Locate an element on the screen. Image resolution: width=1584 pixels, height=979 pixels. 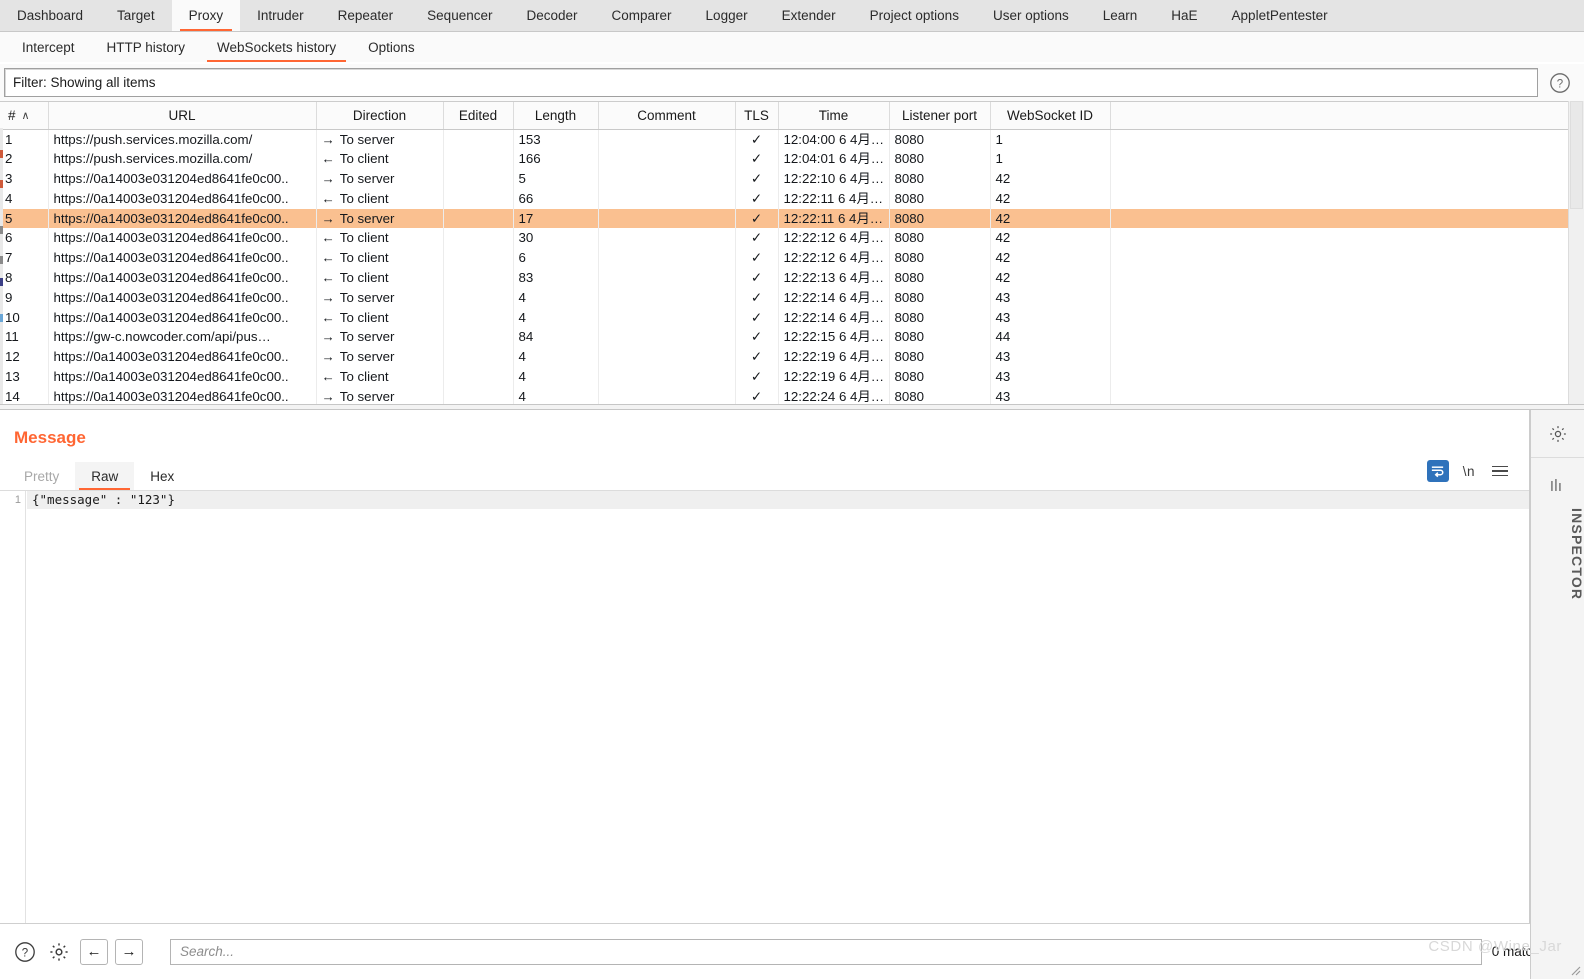
proxy-sub-tab-options: Options is located at coordinates (391, 47).